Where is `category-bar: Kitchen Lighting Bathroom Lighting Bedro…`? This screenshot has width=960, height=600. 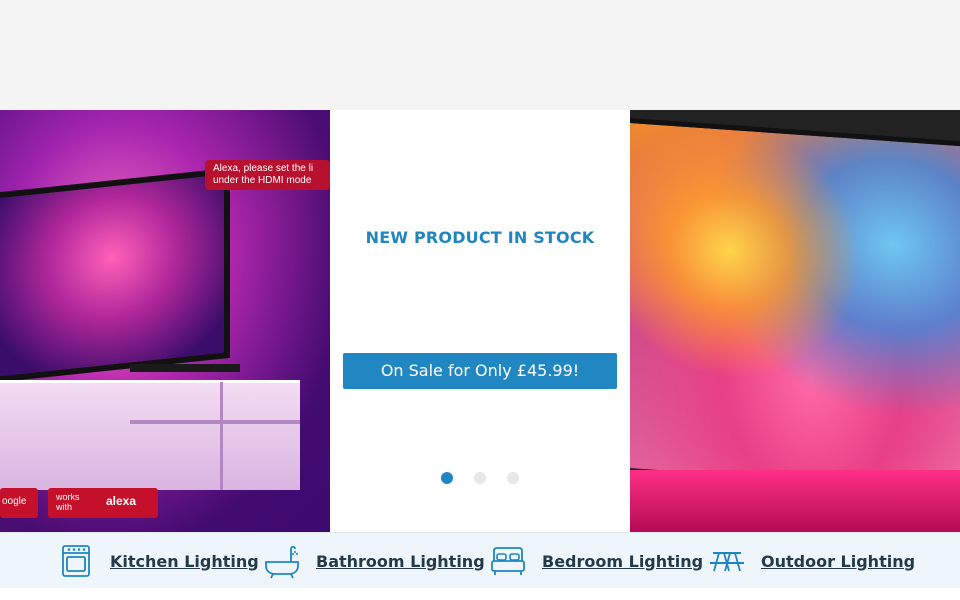 category-bar: Kitchen Lighting Bathroom Lighting Bedro… is located at coordinates (480, 560).